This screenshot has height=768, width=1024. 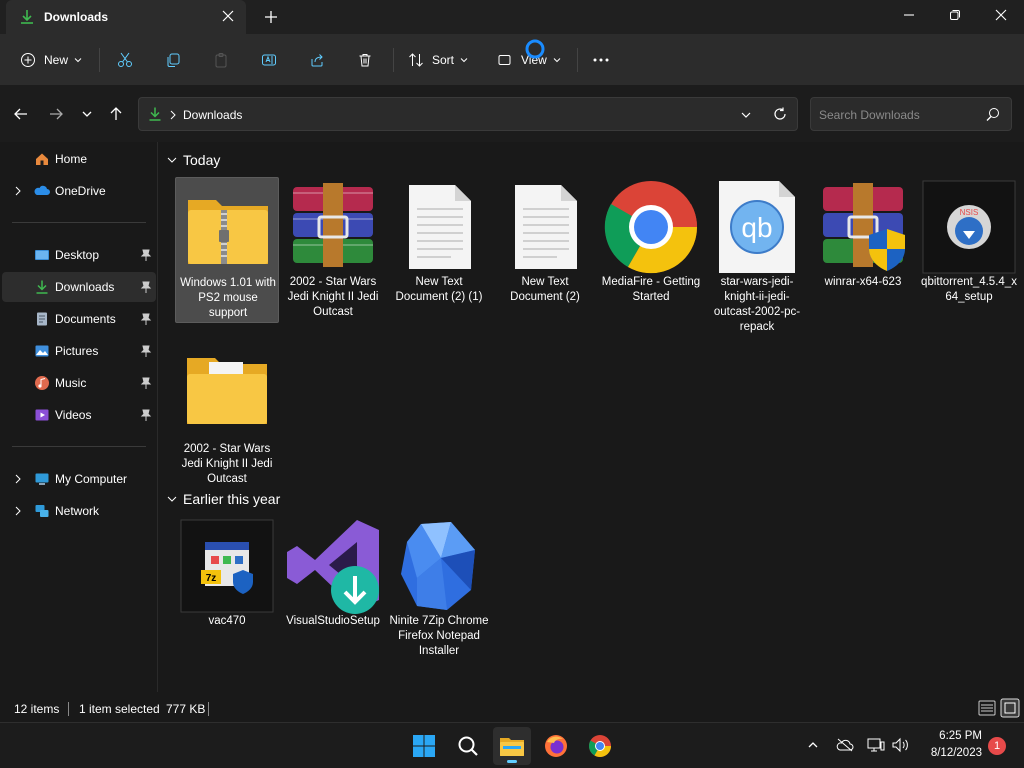 What do you see at coordinates (227, 589) in the screenshot?
I see `file-item: 7z vac470` at bounding box center [227, 589].